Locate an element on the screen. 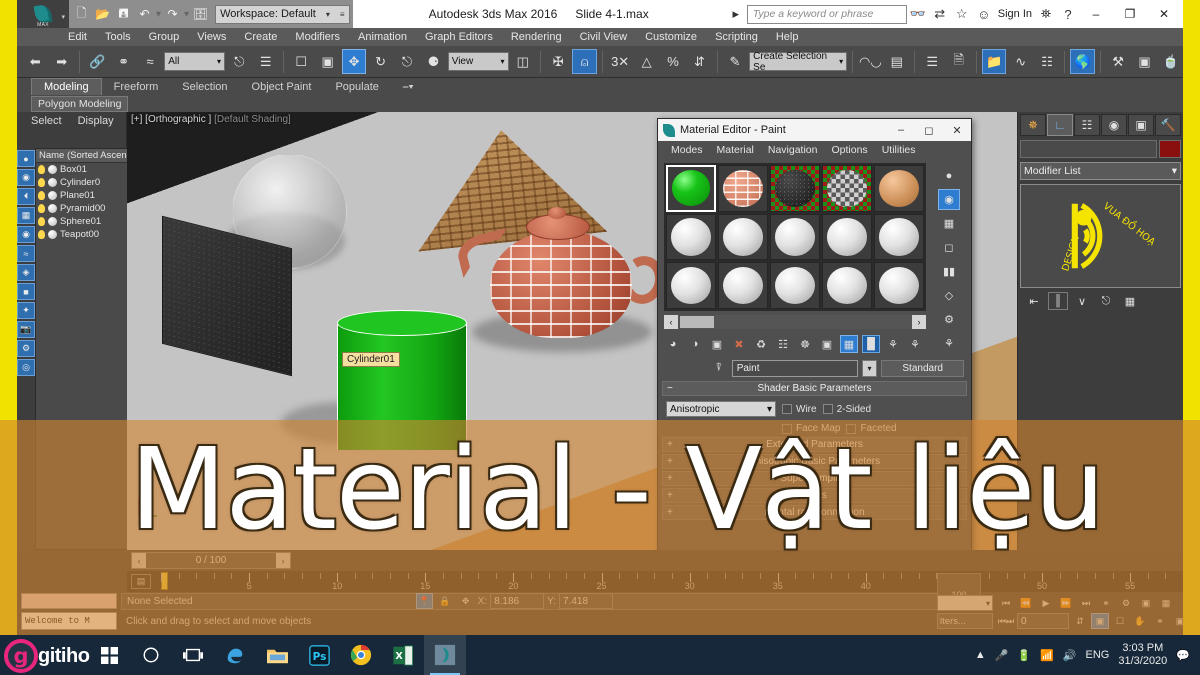 The image size is (1200, 675). menu-item-create: Create is located at coordinates (260, 37).